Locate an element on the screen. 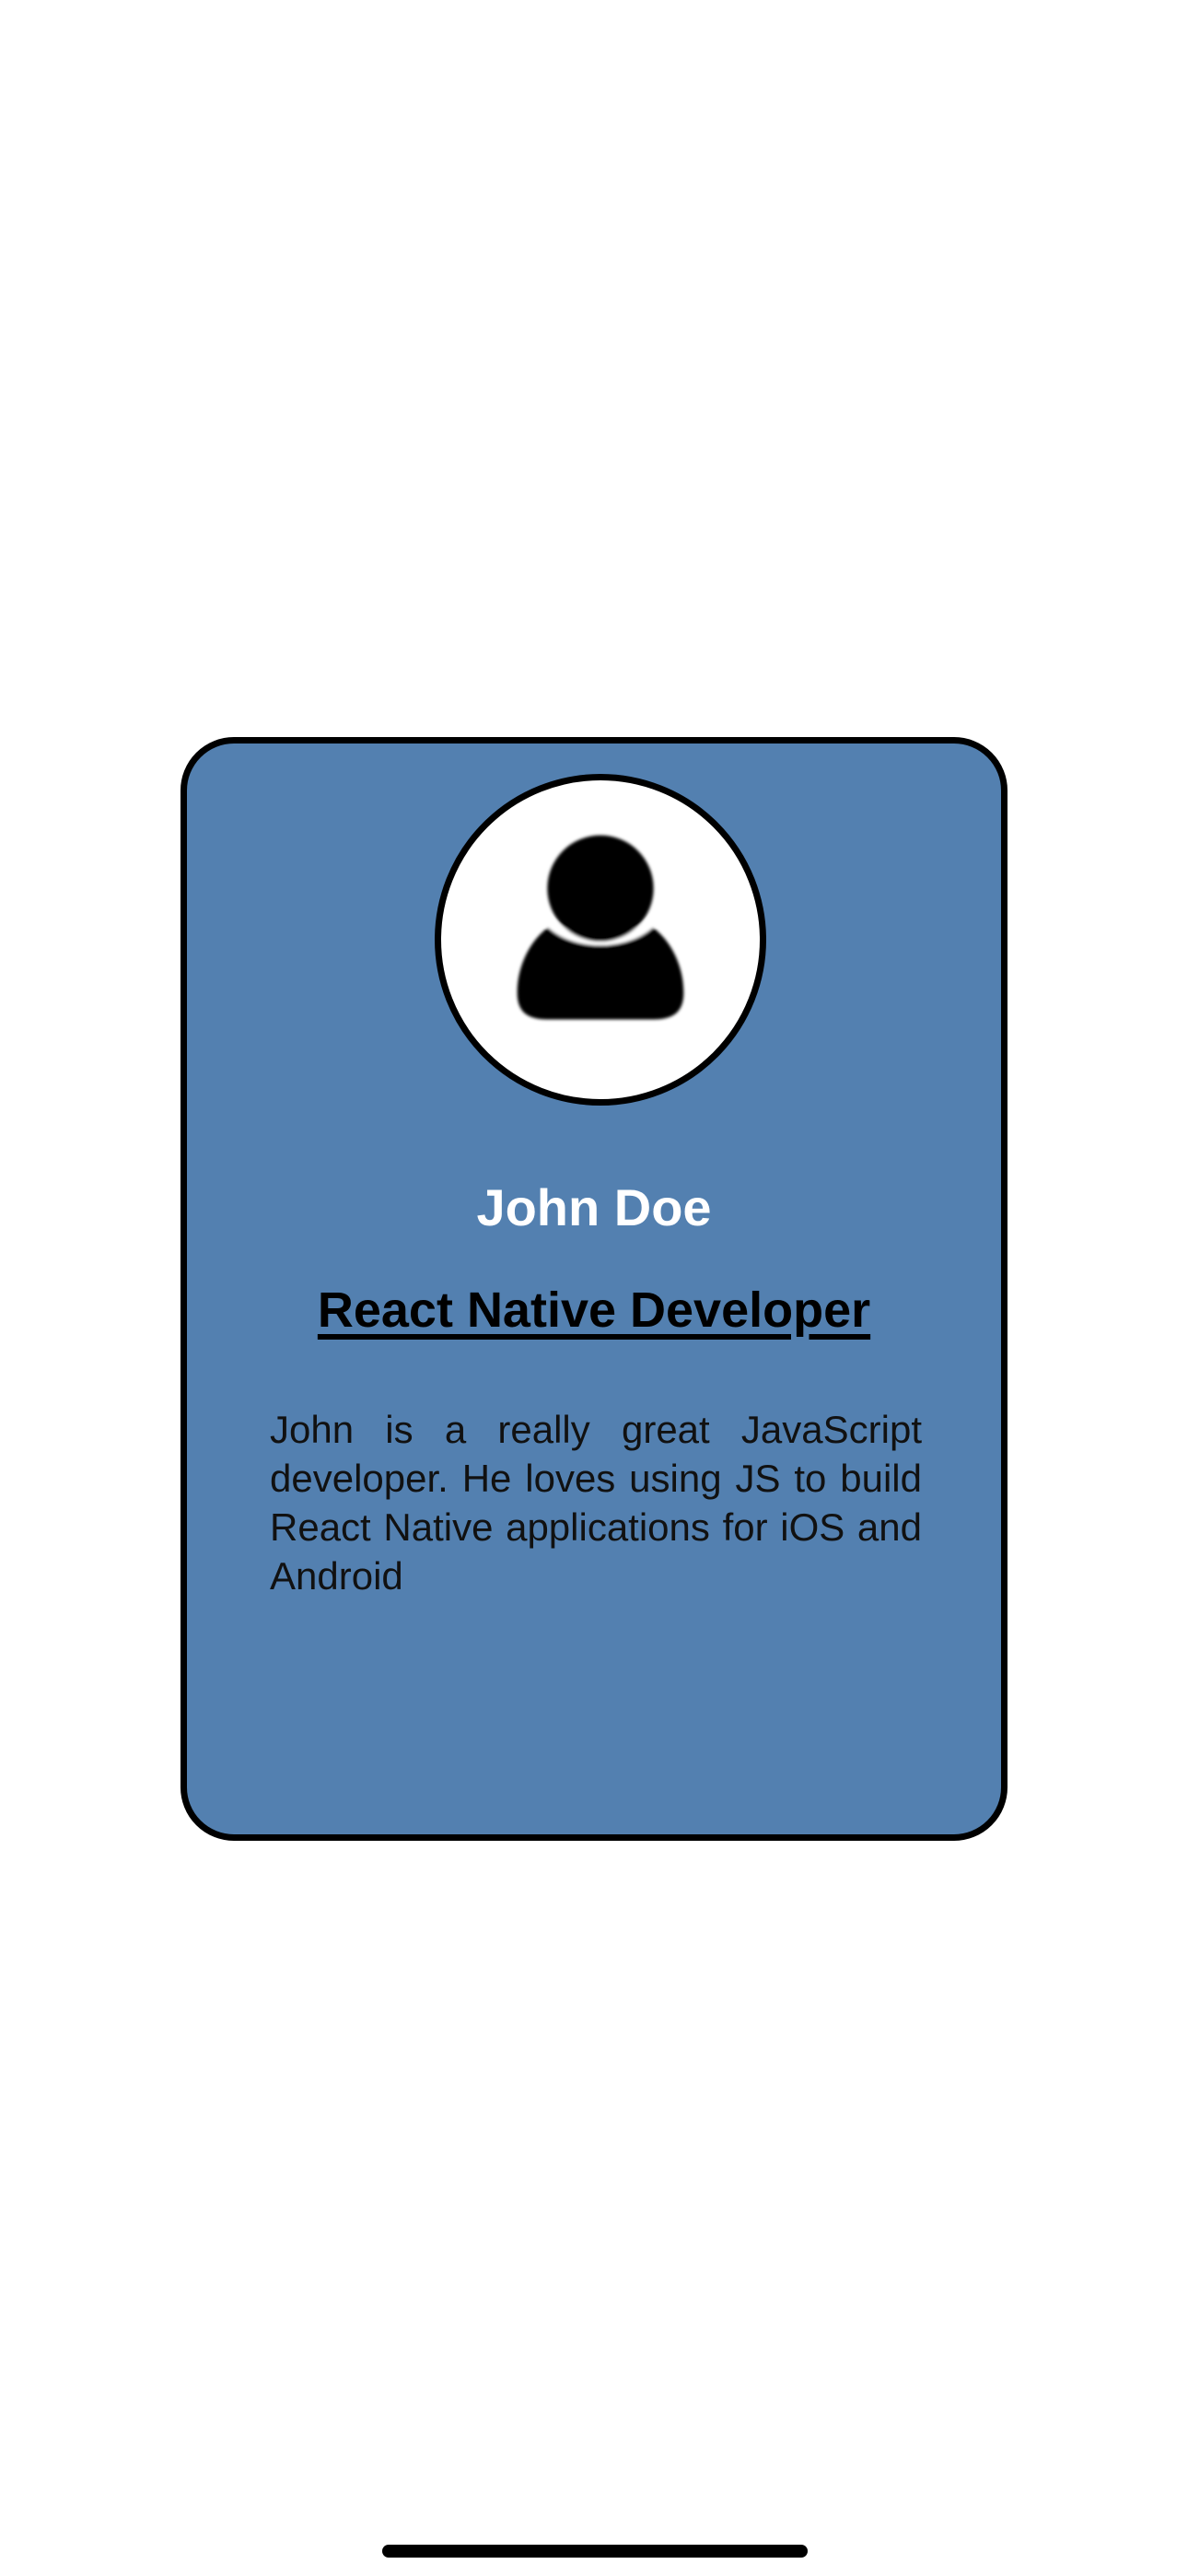 The image size is (1188, 2576). user-icon is located at coordinates (600, 927).